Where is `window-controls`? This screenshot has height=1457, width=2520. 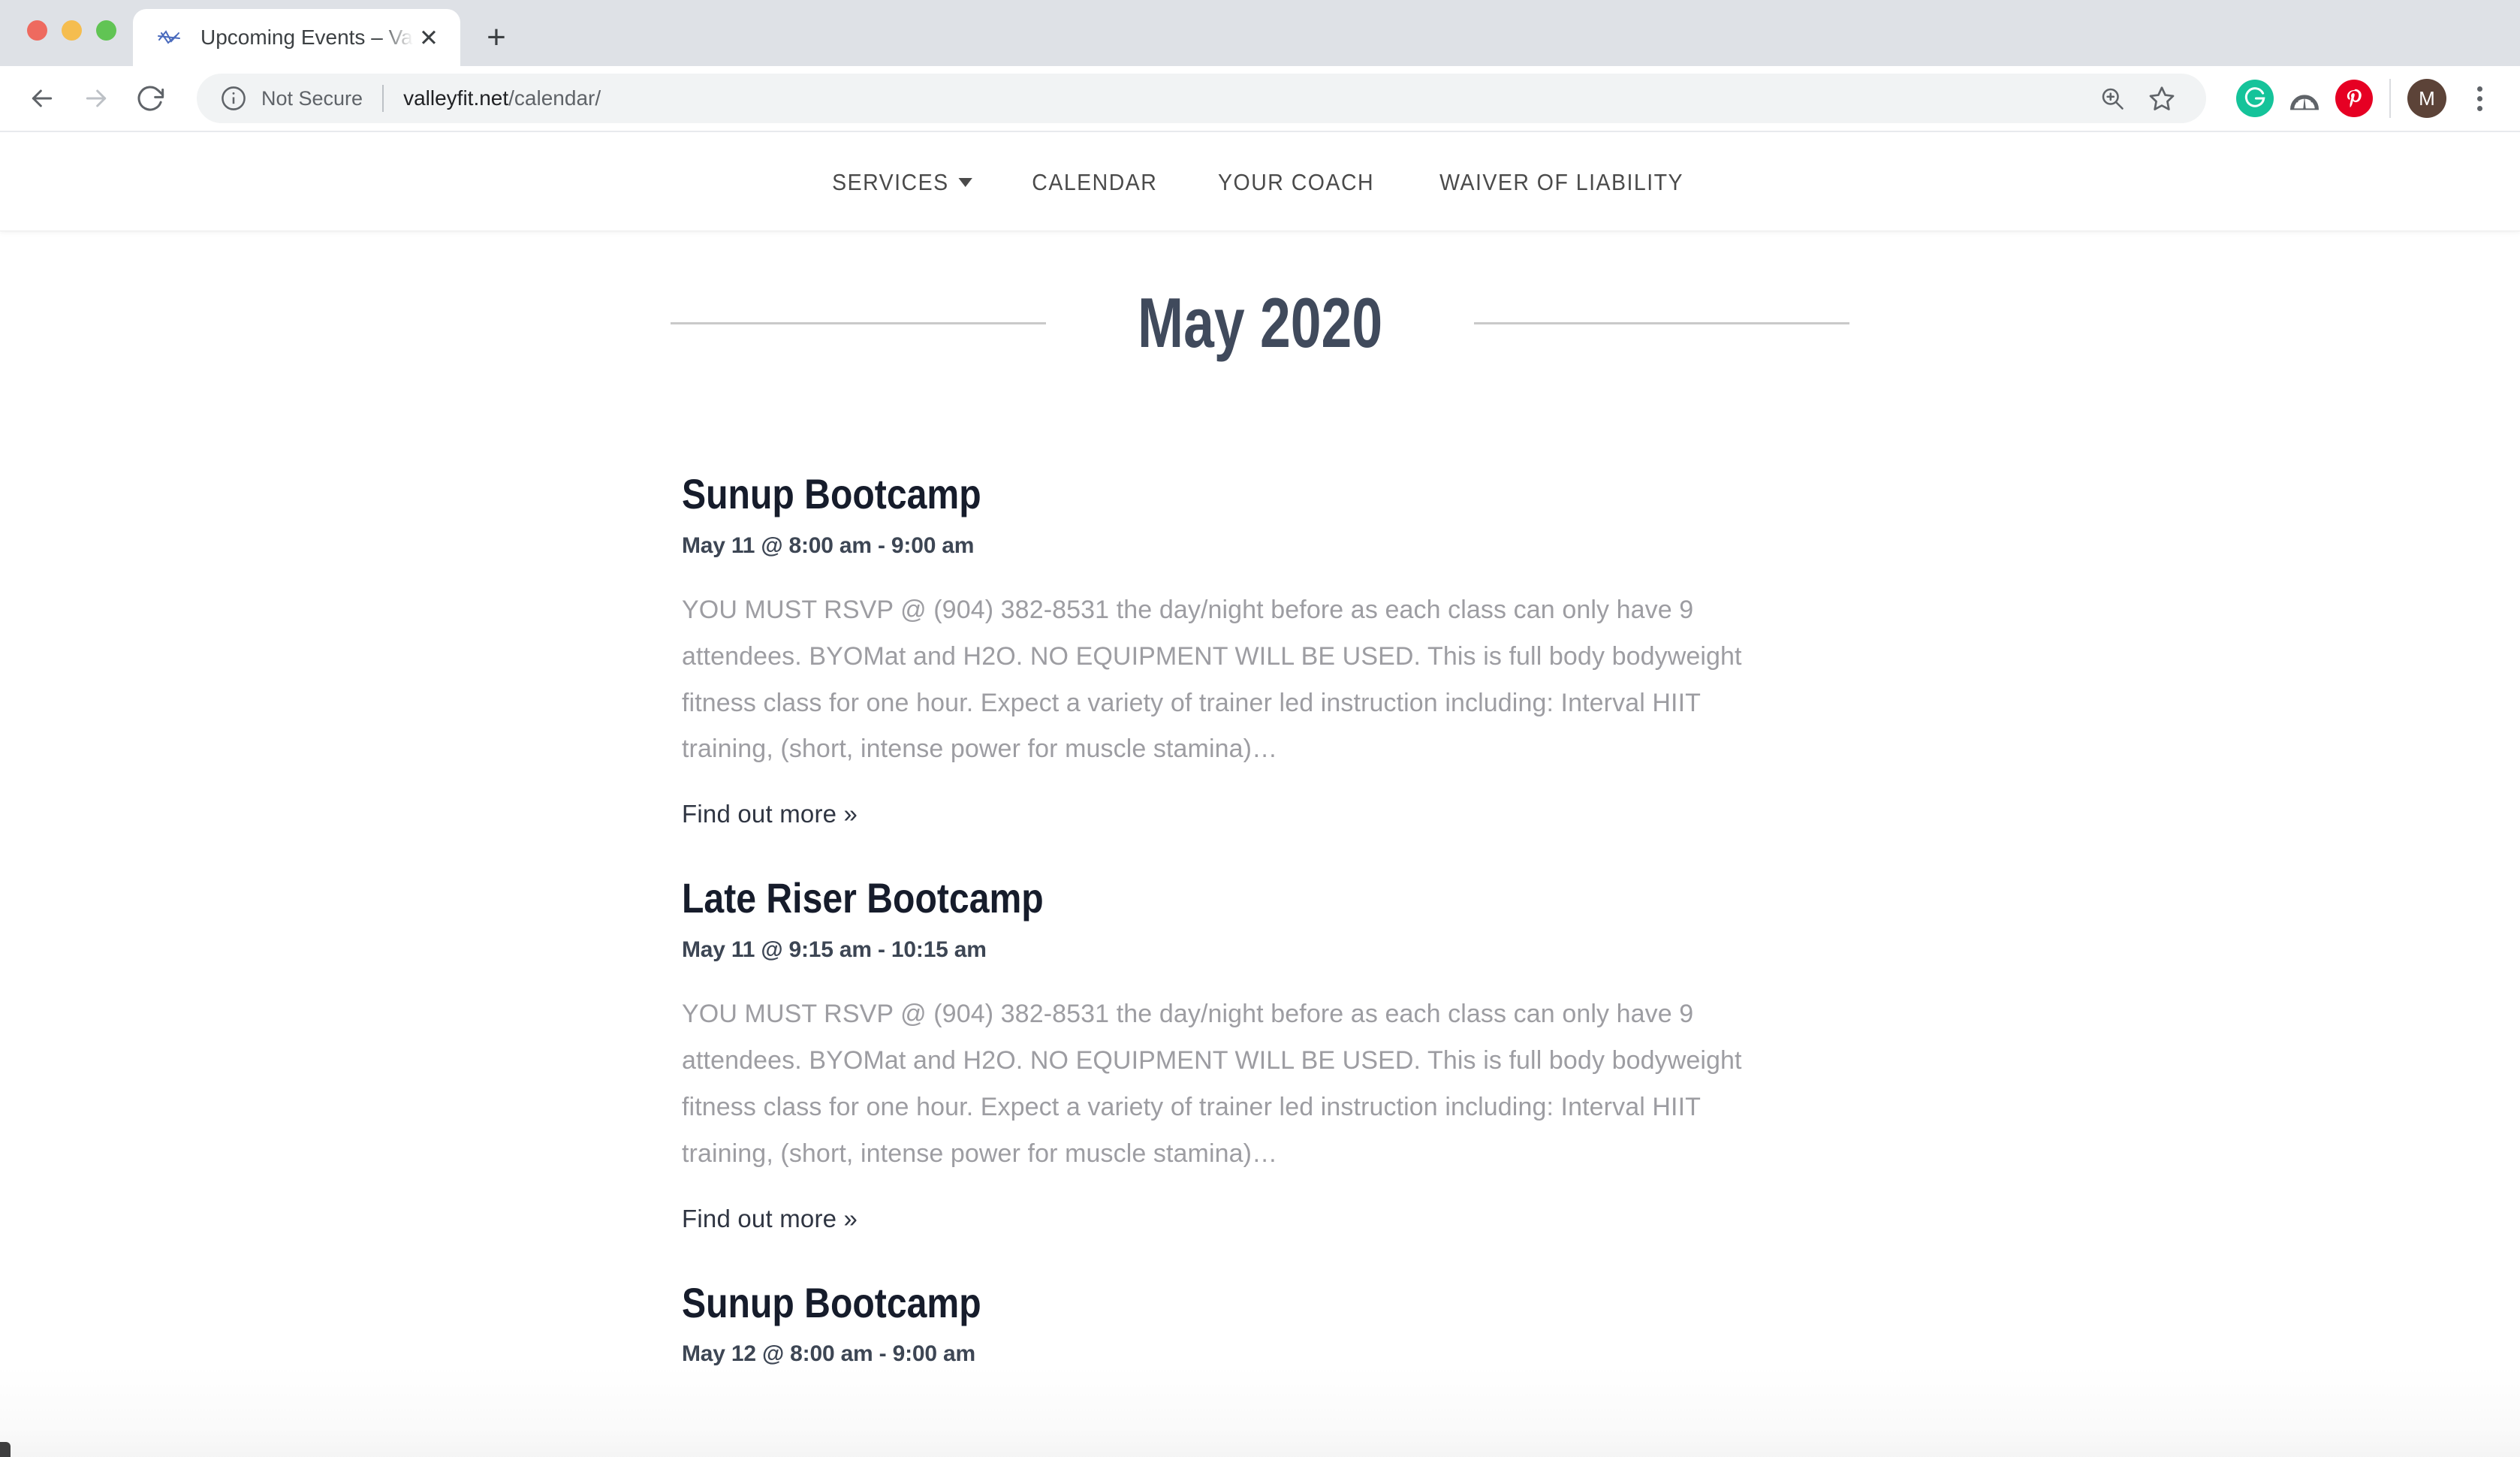
window-controls is located at coordinates (58, 43).